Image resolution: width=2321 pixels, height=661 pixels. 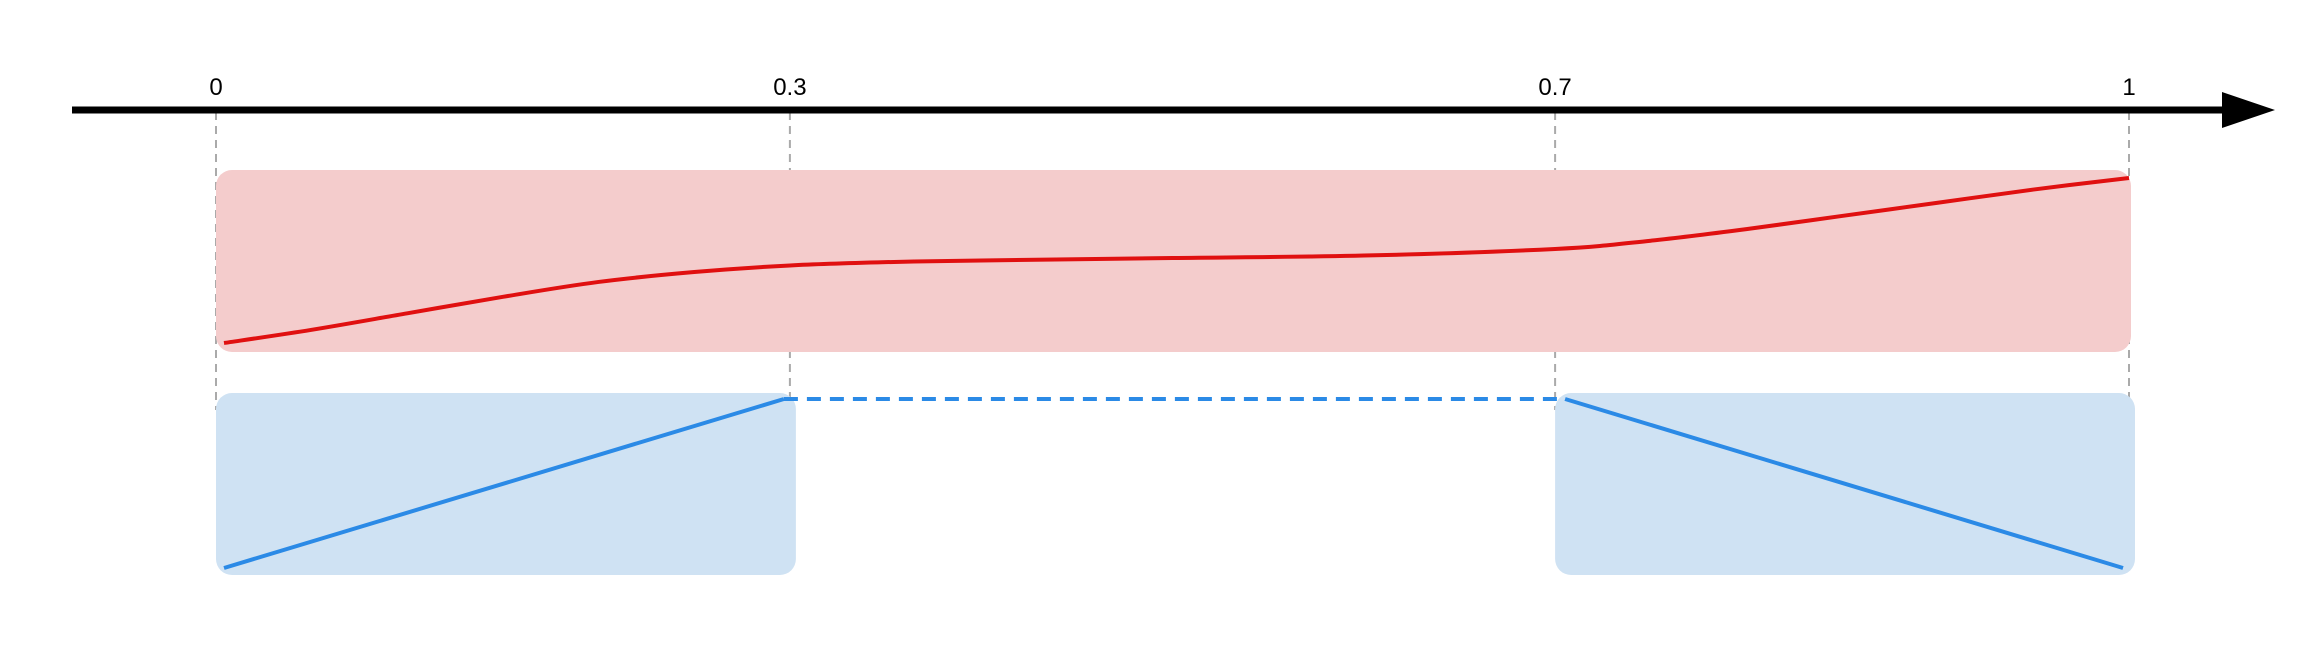 I want to click on tick-label: 0, so click(x=215, y=87).